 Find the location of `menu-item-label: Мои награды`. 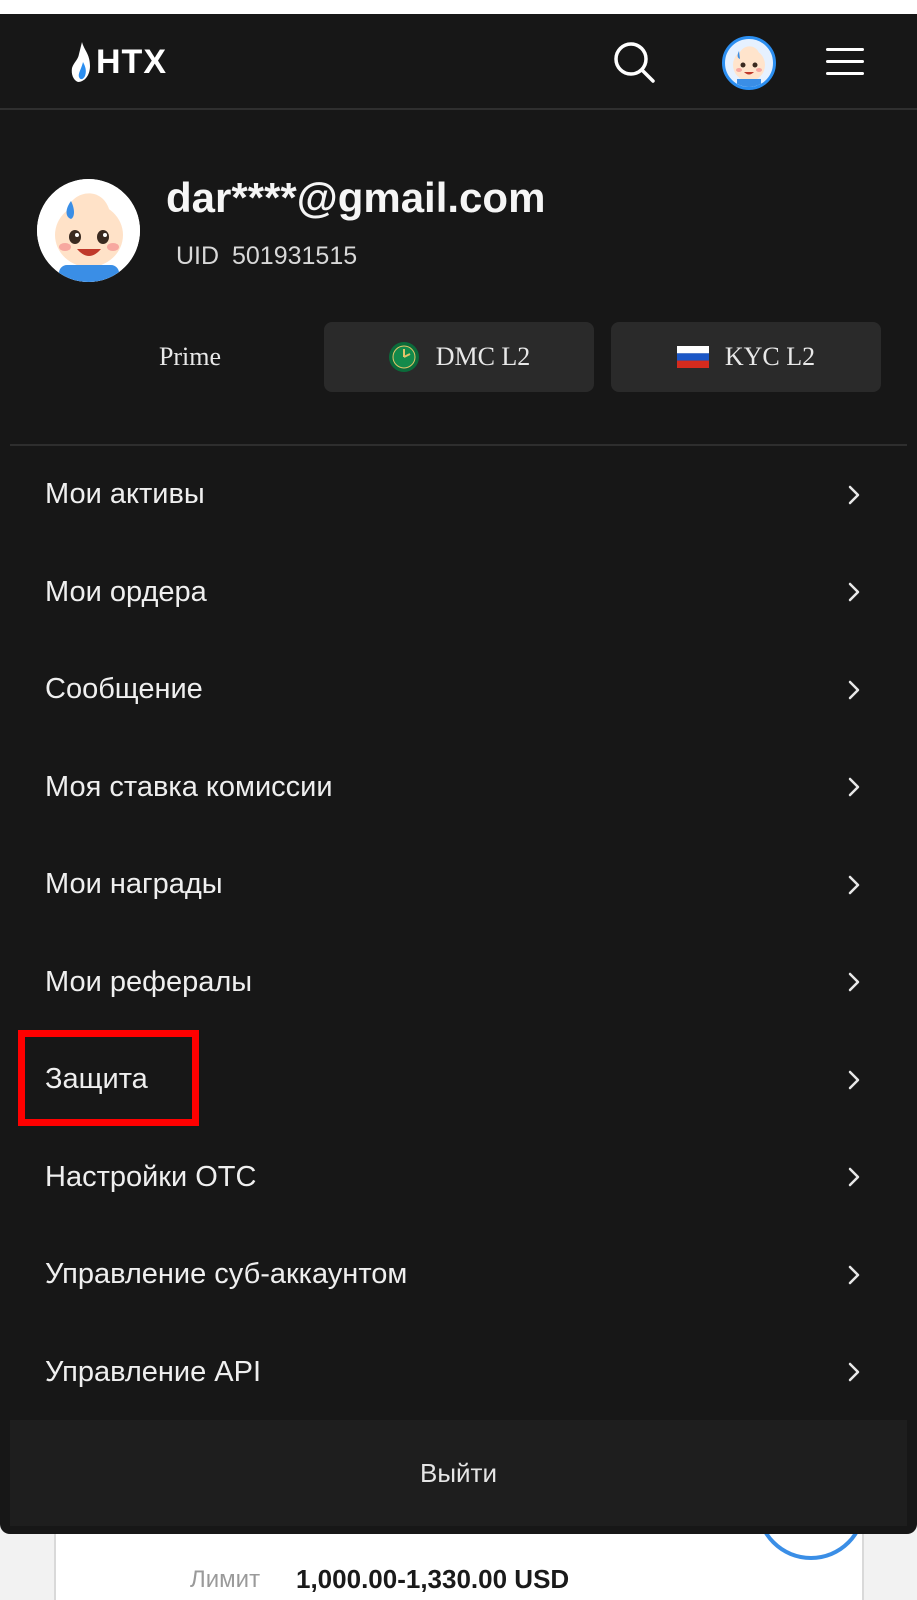

menu-item-label: Мои награды is located at coordinates (134, 884).